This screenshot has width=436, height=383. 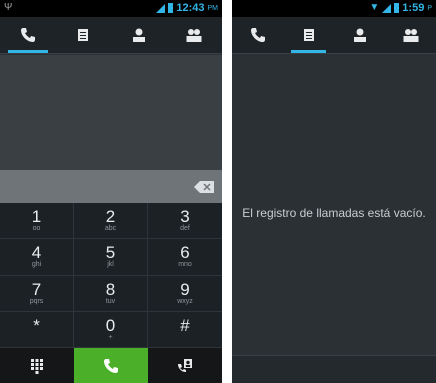 I want to click on key-letters: jkl, so click(x=110, y=265).